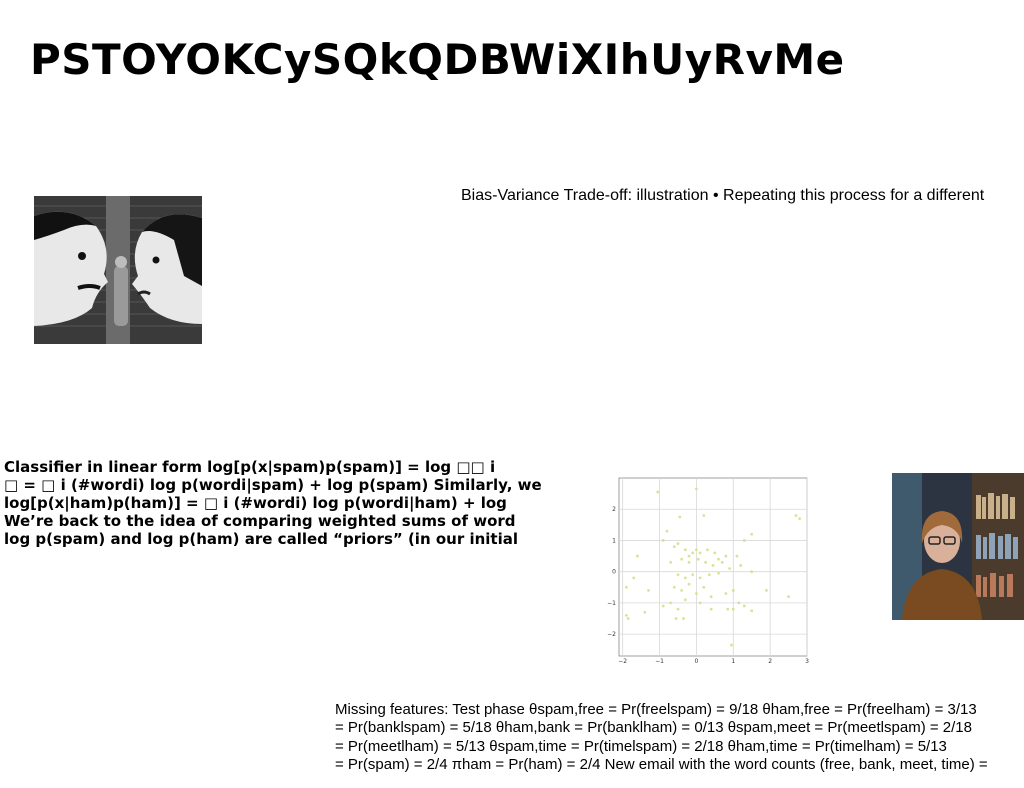 The height and width of the screenshot is (788, 1024). Describe the element at coordinates (611, 603) in the screenshot. I see `y-tick-label: −1` at that location.